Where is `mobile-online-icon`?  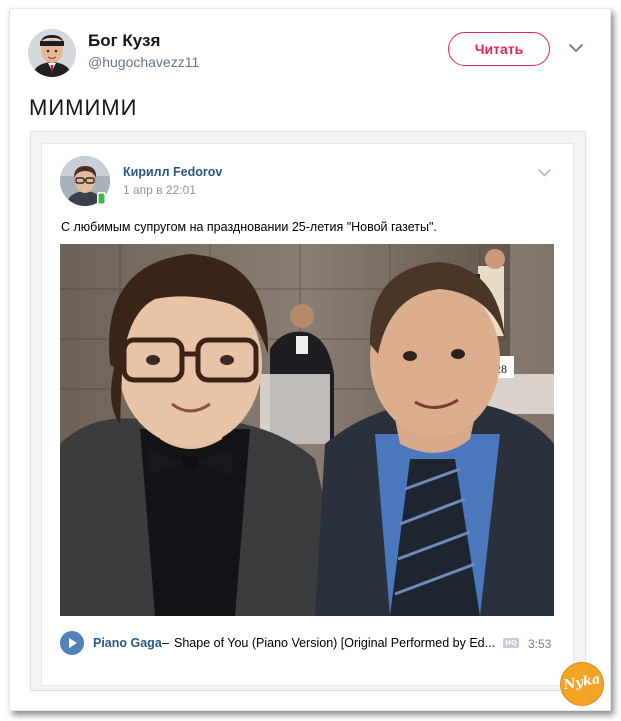 mobile-online-icon is located at coordinates (101, 198).